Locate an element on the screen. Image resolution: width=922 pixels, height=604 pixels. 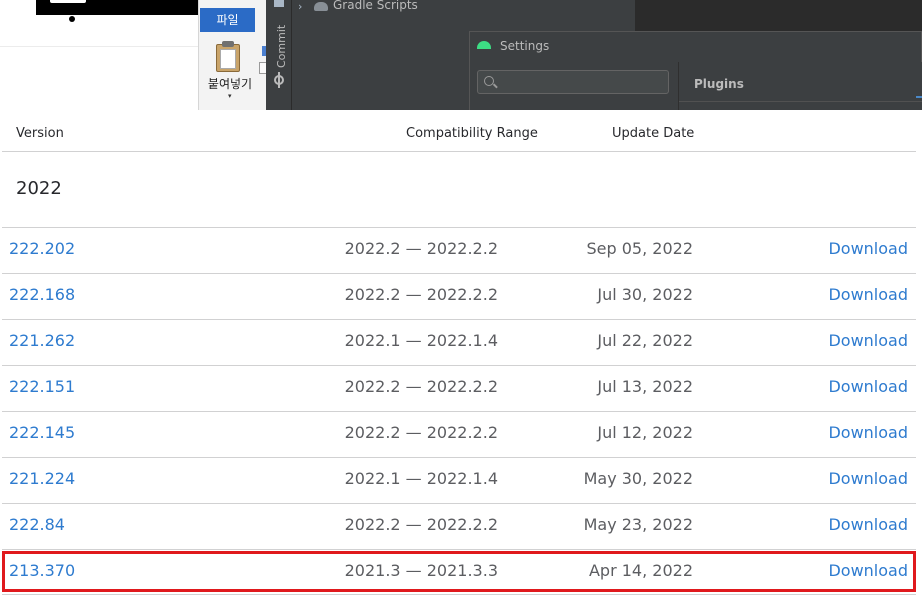
update-date: Jul 13, 2022 is located at coordinates (645, 386).